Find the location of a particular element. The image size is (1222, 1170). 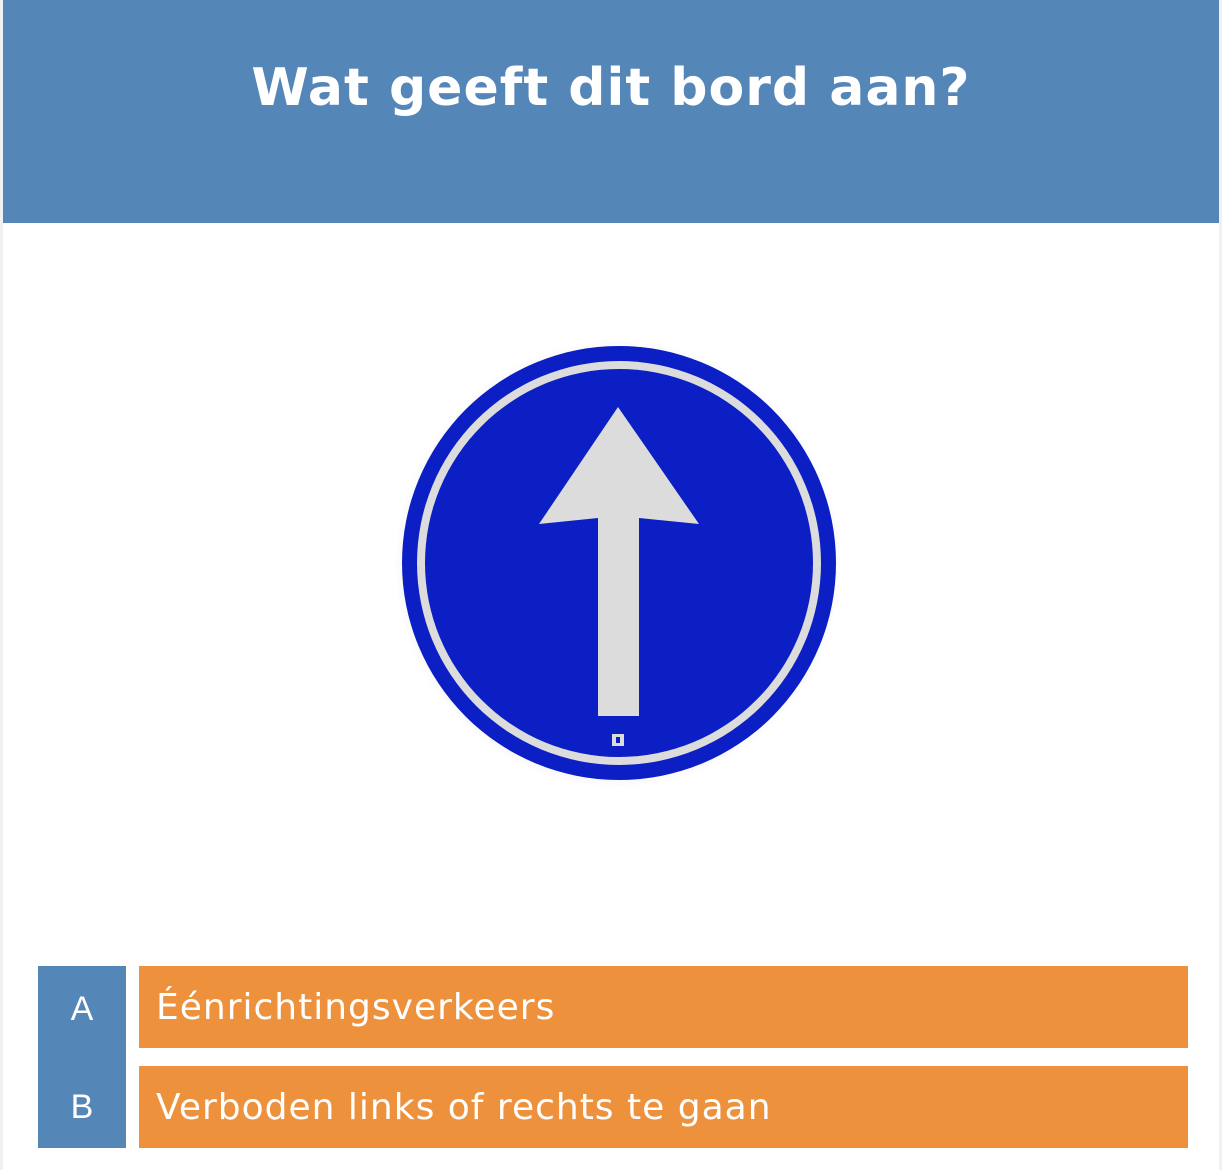

traffic-sign-image is located at coordinates (614, 566).